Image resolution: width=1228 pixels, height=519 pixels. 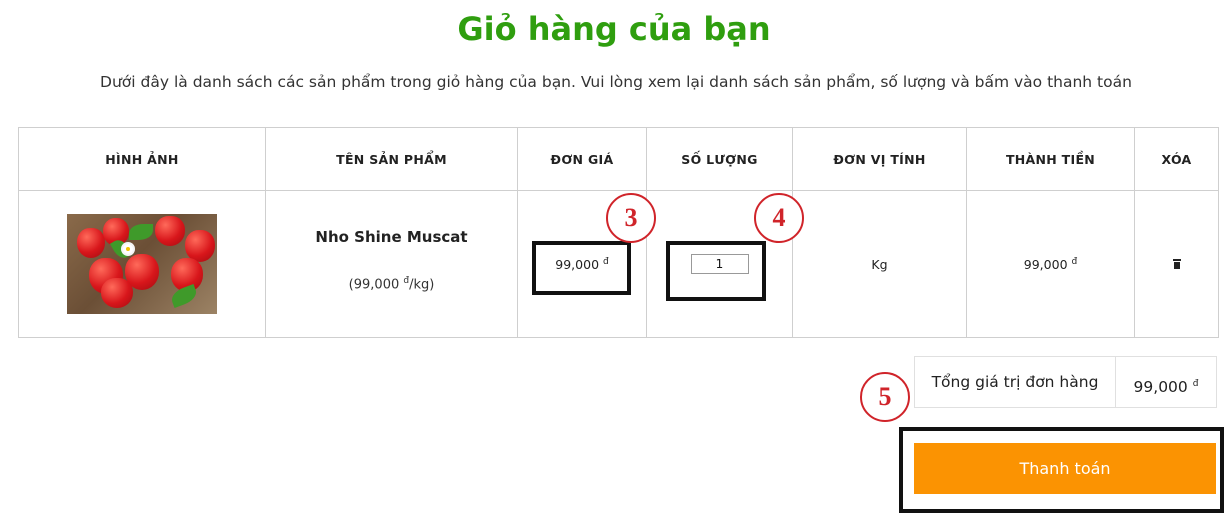 What do you see at coordinates (879, 159) in the screenshot?
I see `header-unit: ĐƠN VỊ TÍNH` at bounding box center [879, 159].